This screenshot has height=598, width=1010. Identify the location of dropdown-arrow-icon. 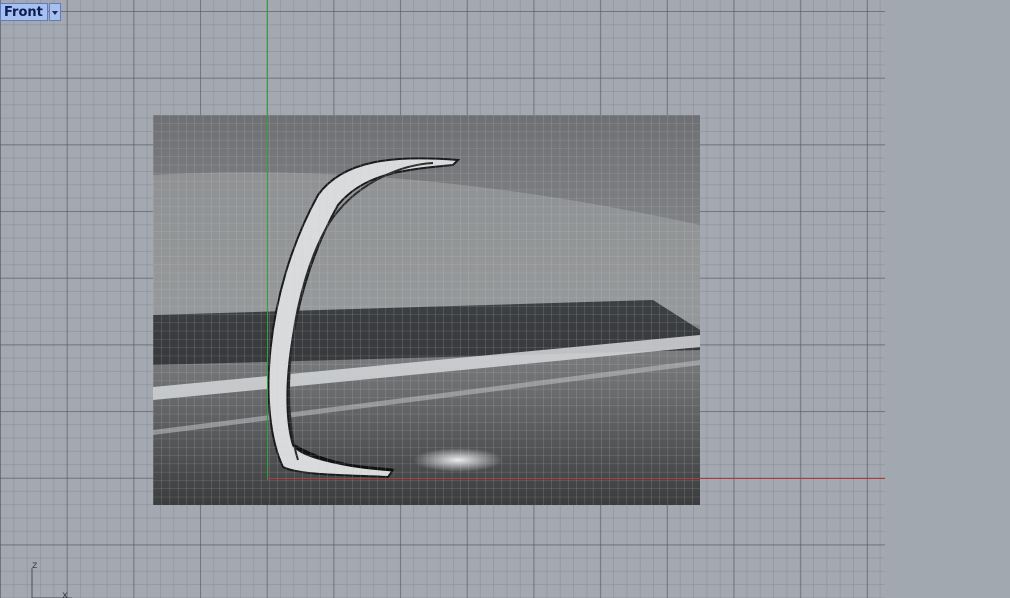
(54, 12).